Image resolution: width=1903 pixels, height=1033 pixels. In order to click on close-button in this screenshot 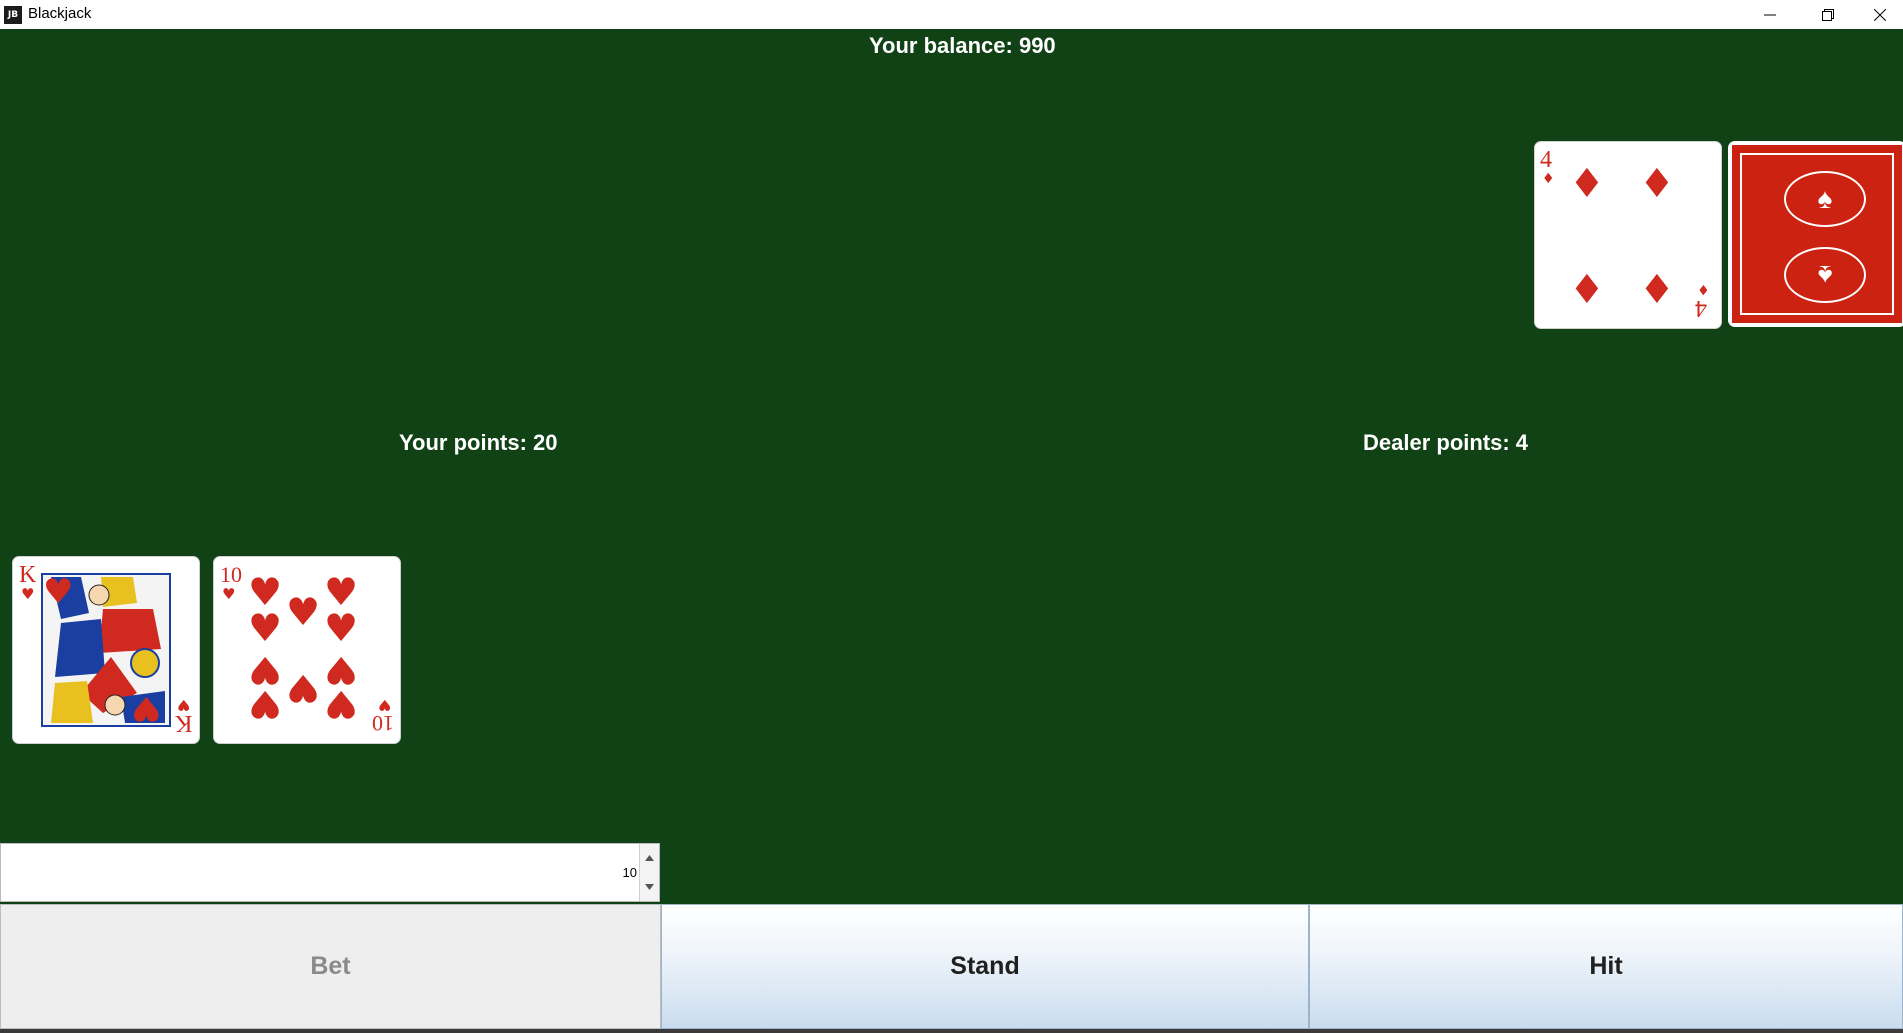, I will do `click(1880, 14)`.